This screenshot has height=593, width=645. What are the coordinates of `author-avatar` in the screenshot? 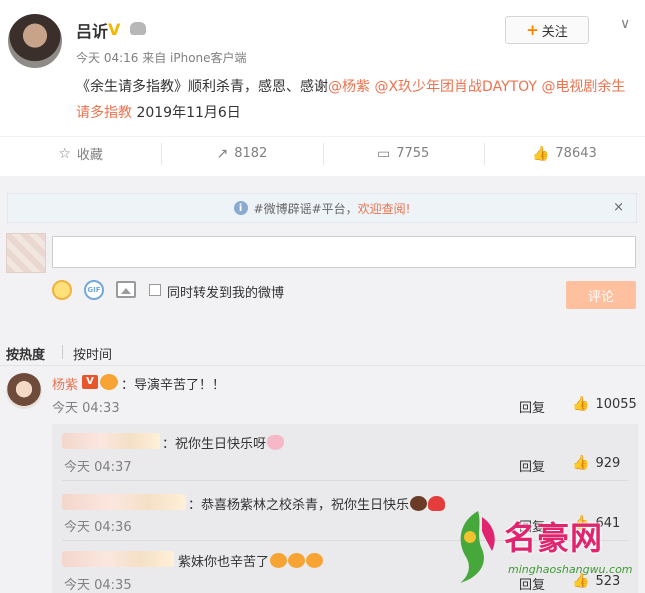 It's located at (35, 41).